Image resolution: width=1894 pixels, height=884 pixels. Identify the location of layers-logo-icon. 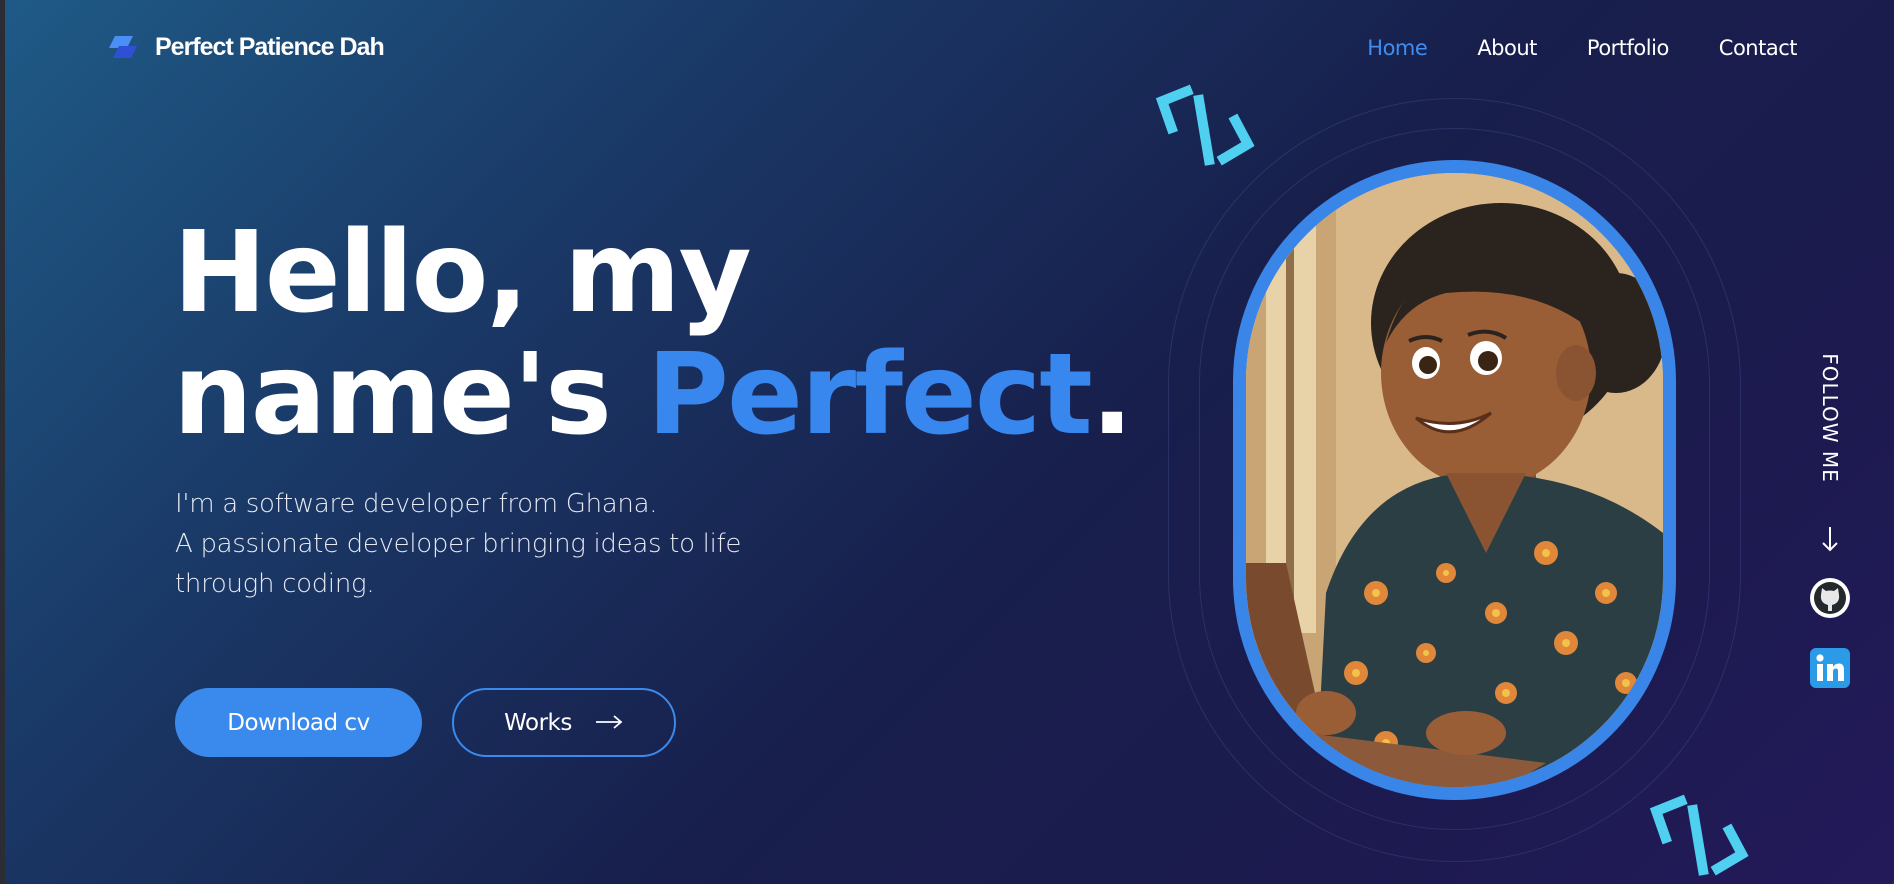
(125, 47).